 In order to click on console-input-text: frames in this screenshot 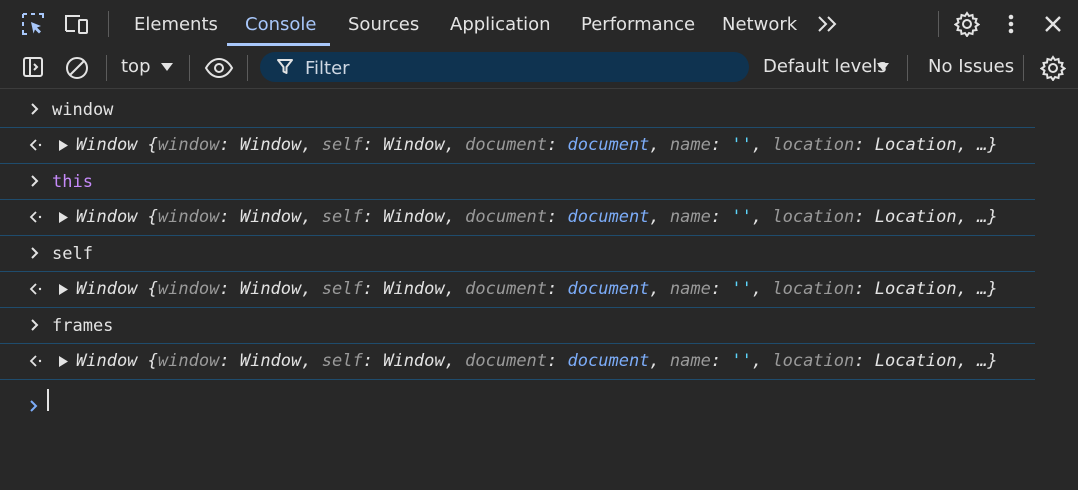, I will do `click(83, 326)`.